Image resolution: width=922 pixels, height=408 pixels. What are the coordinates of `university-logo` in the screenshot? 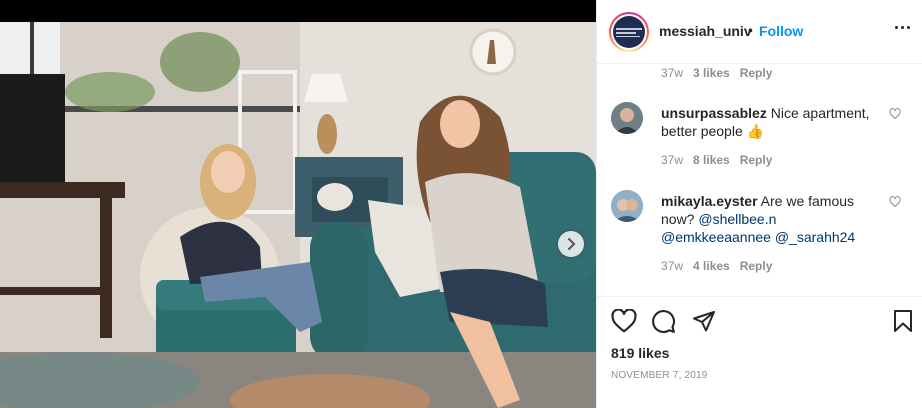 It's located at (629, 32).